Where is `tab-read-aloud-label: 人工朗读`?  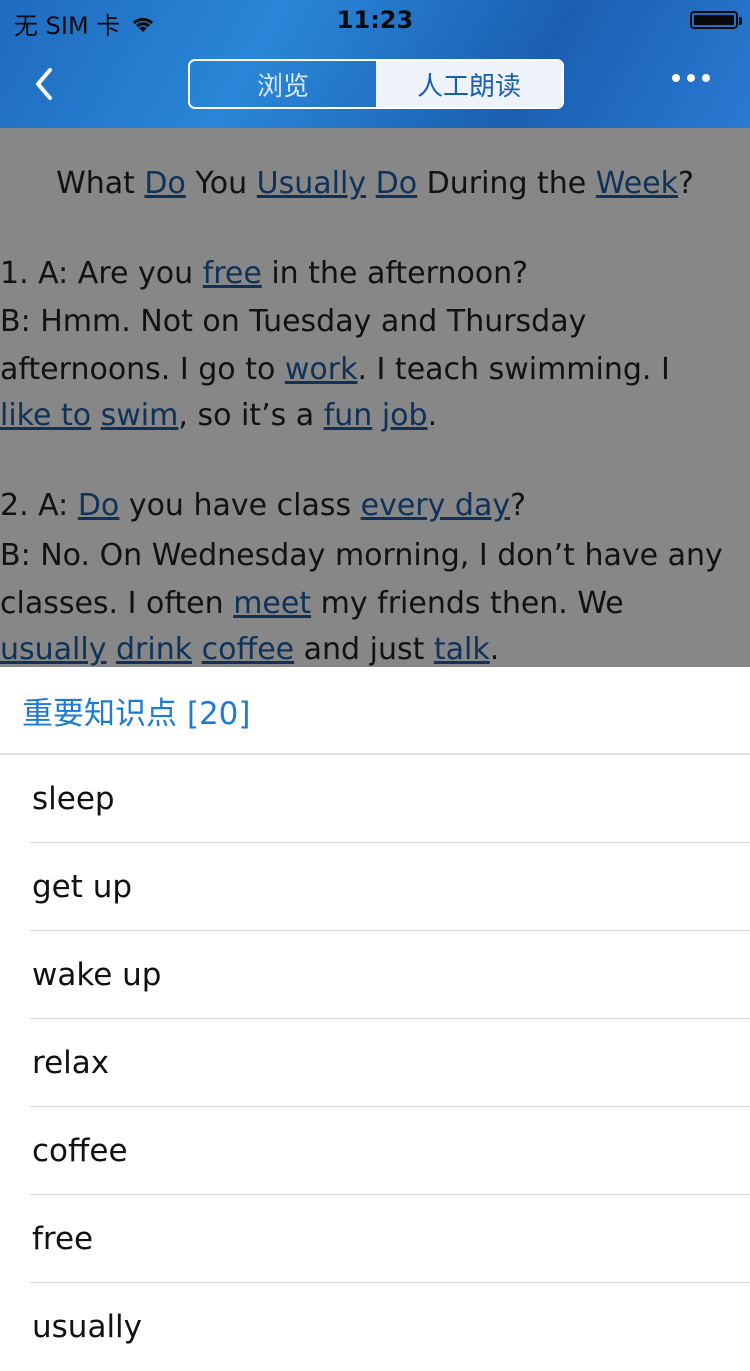 tab-read-aloud-label: 人工朗读 is located at coordinates (468, 86).